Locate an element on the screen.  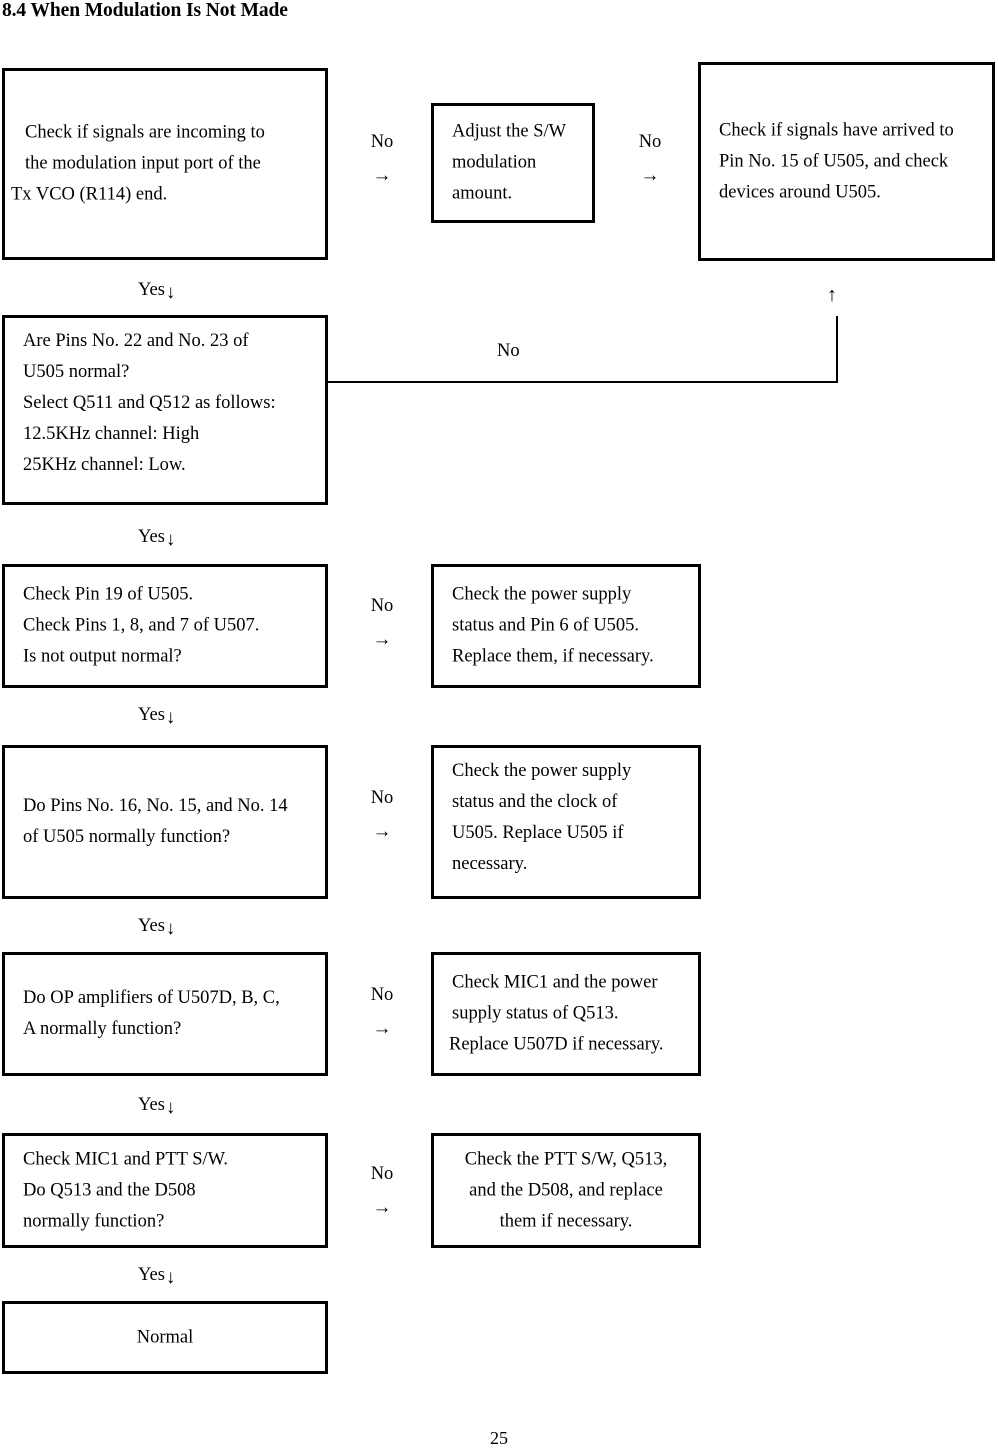
box-line: Replace U507D if necessary. is located at coordinates (556, 1044).